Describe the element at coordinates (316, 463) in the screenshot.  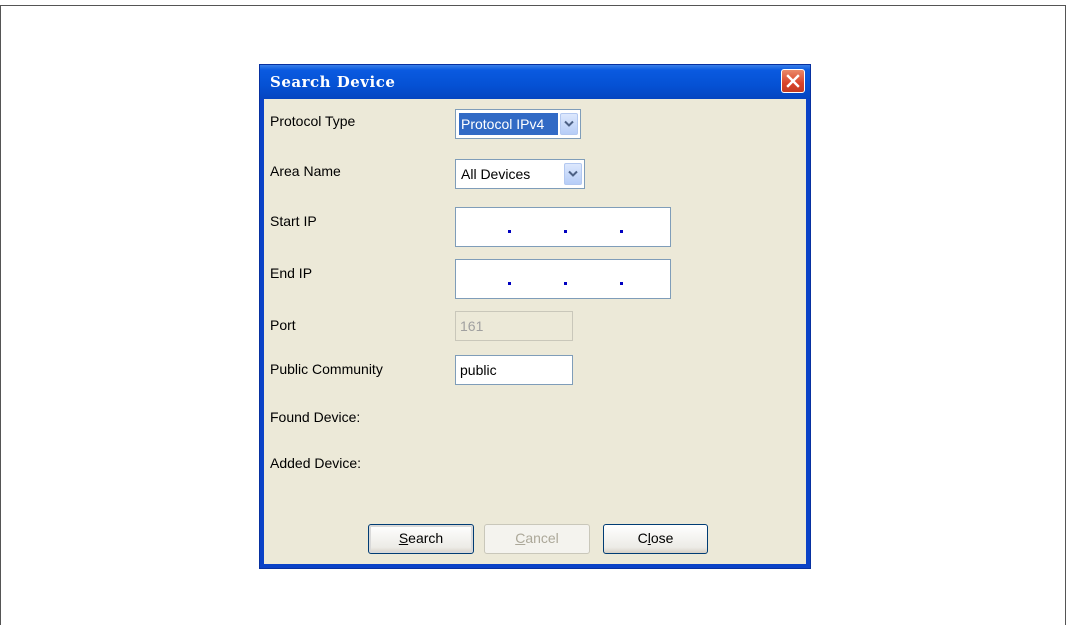
I see `added-device-label: Added Device:` at that location.